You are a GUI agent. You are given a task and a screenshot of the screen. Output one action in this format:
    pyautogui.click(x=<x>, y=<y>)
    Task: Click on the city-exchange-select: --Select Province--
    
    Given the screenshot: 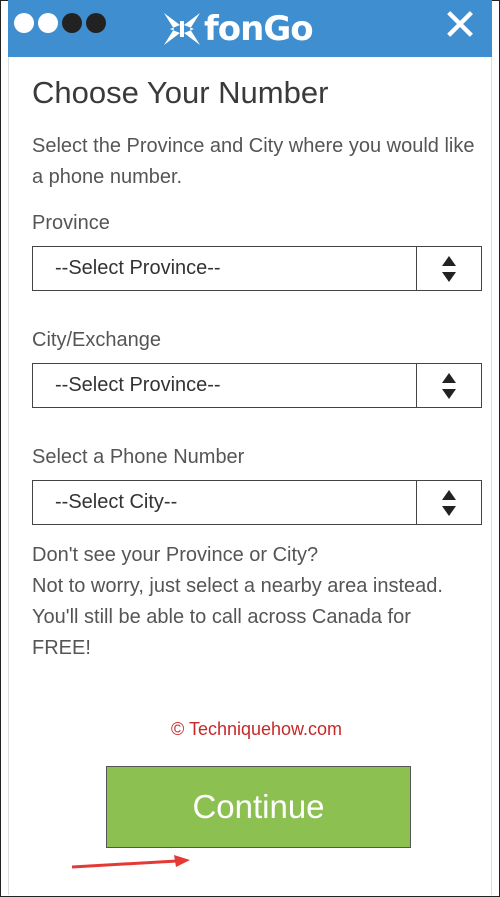 What is the action you would take?
    pyautogui.click(x=257, y=385)
    